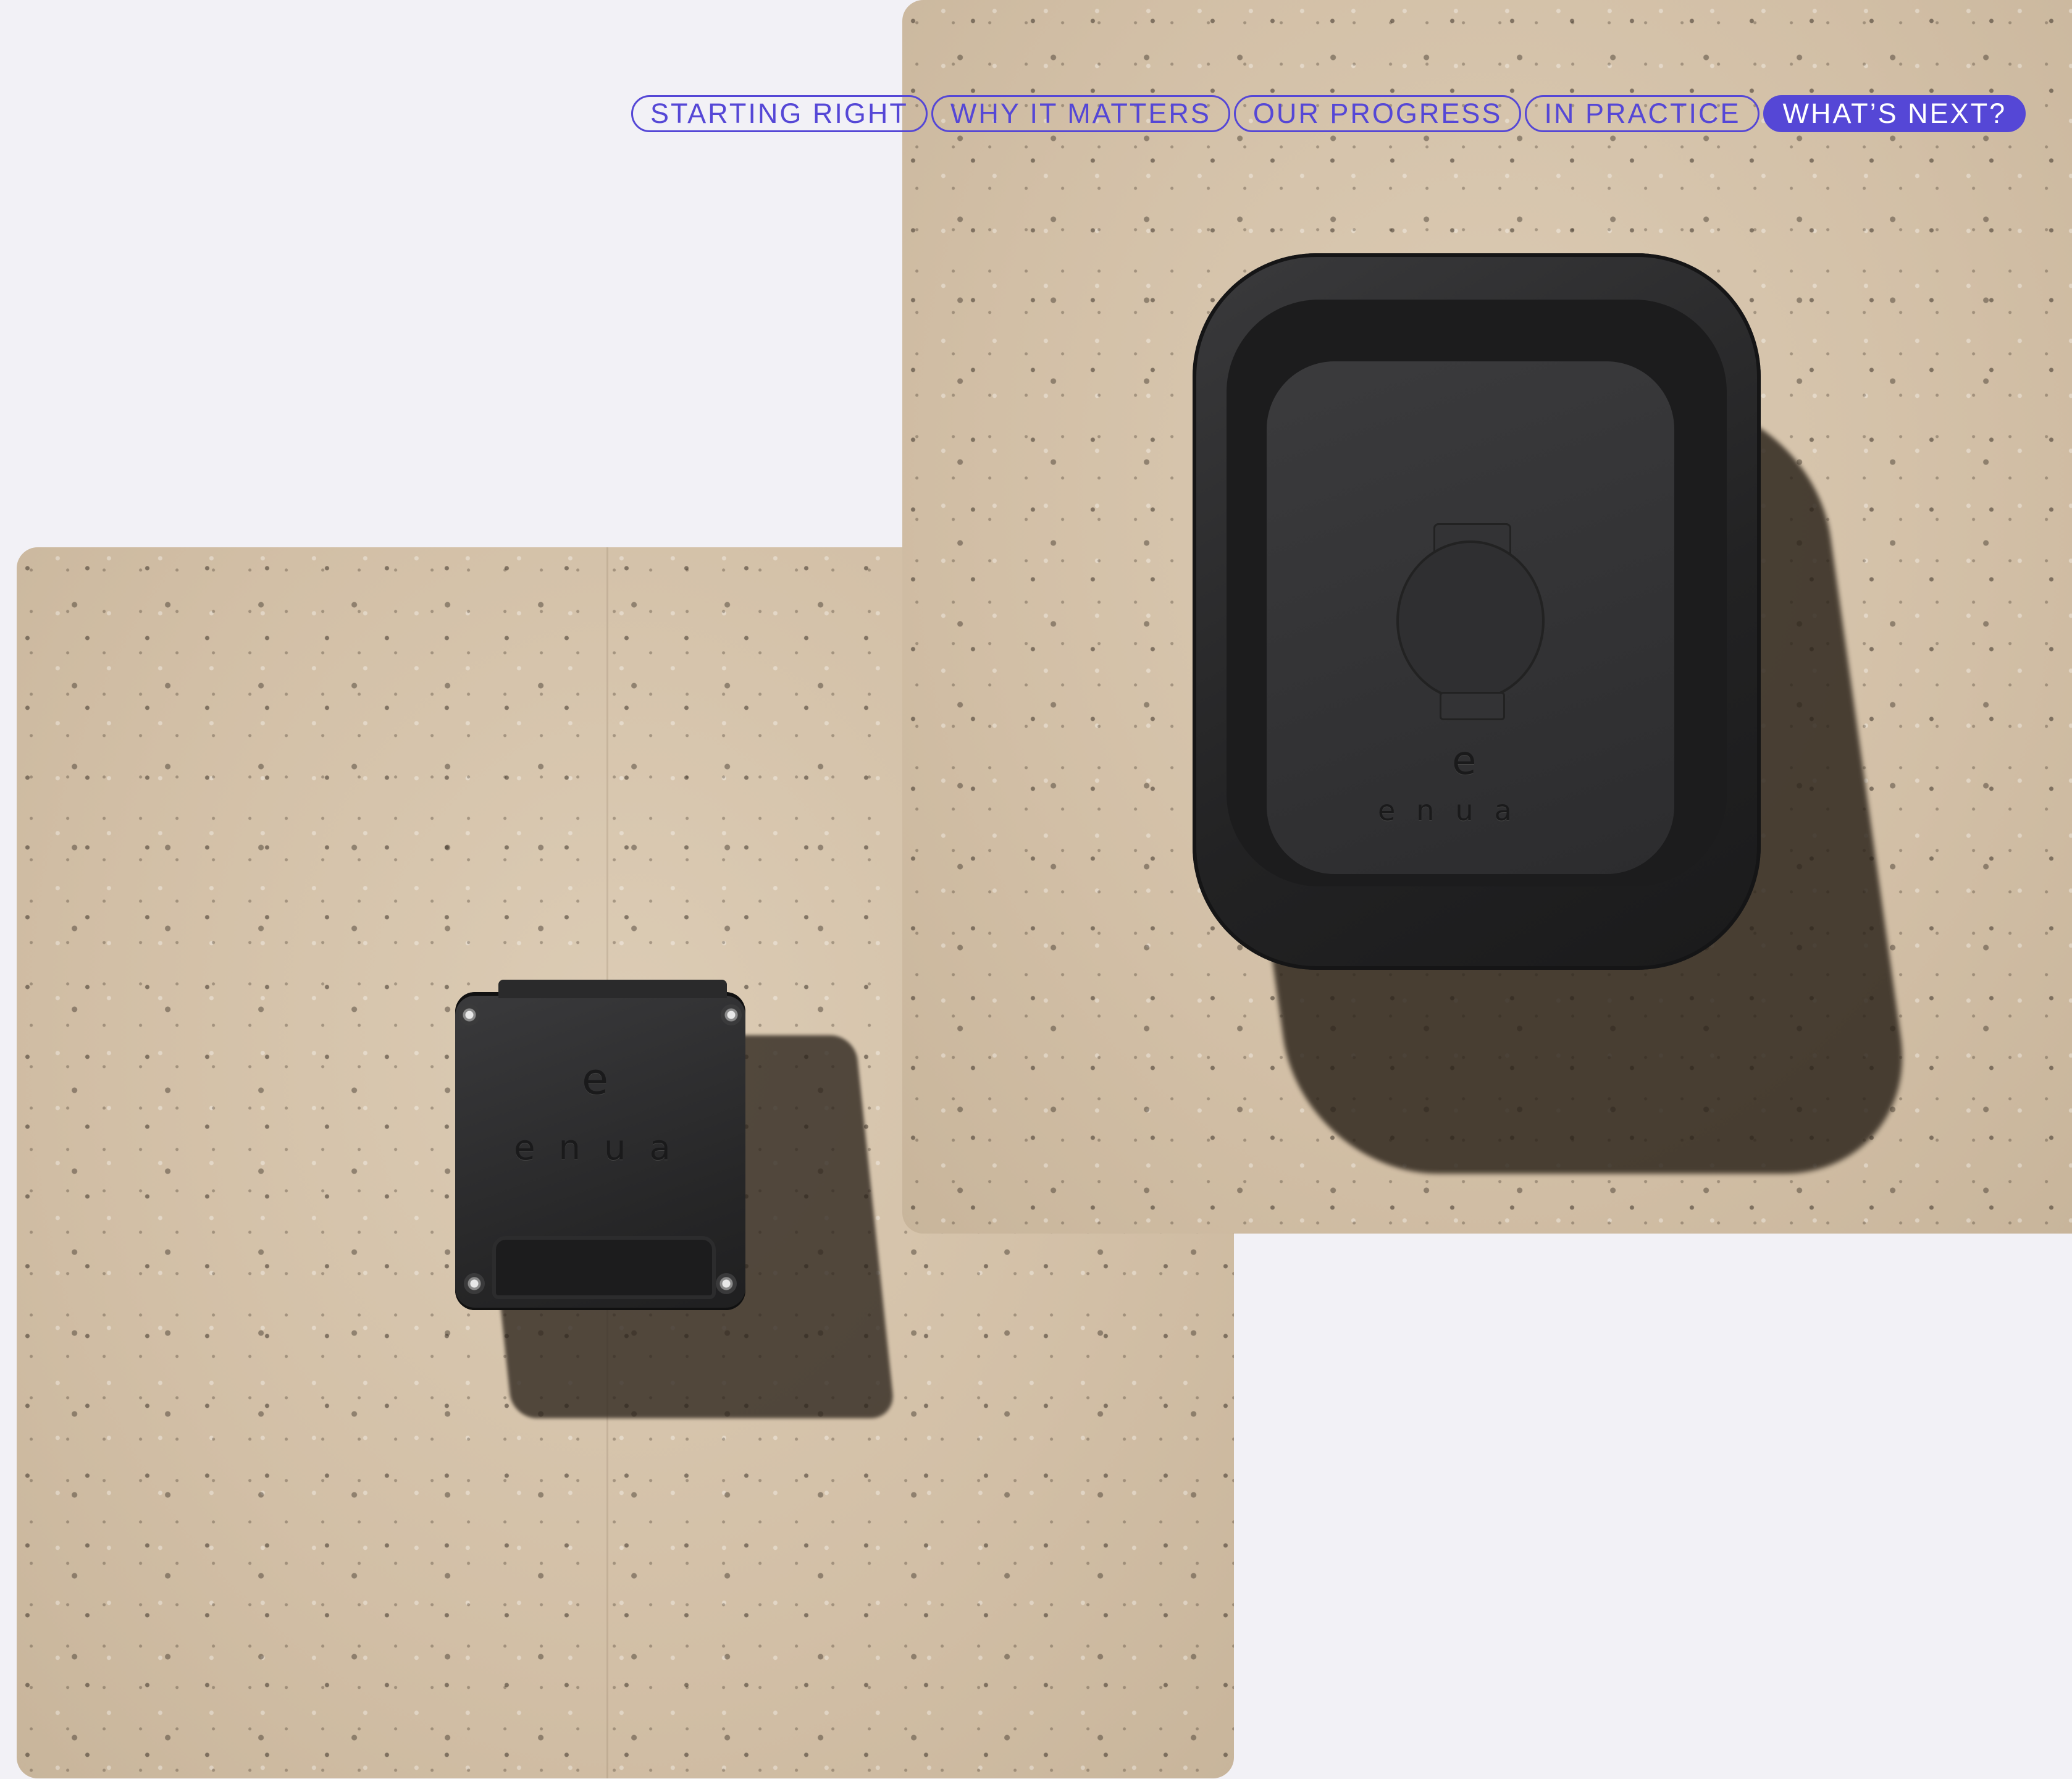 The width and height of the screenshot is (2072, 1779). I want to click on cable-connector, so click(604, 1267).